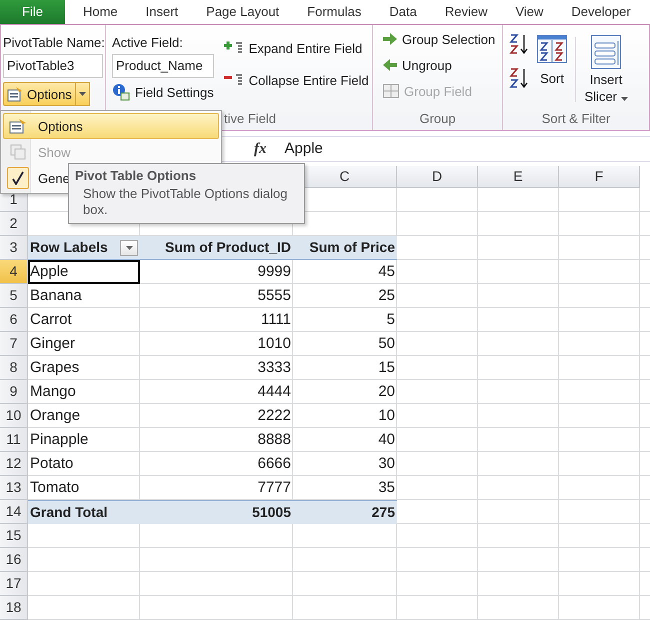 Image resolution: width=650 pixels, height=642 pixels. What do you see at coordinates (54, 368) in the screenshot?
I see `table-cell-text: Grapes` at bounding box center [54, 368].